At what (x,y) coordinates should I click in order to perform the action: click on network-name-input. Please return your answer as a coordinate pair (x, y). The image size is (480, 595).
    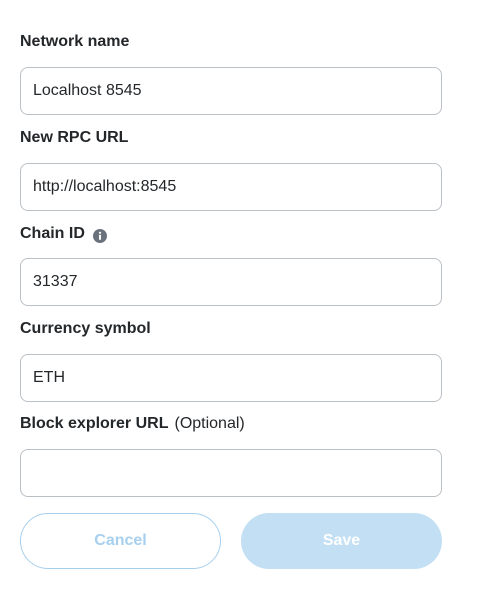
    Looking at the image, I should click on (231, 91).